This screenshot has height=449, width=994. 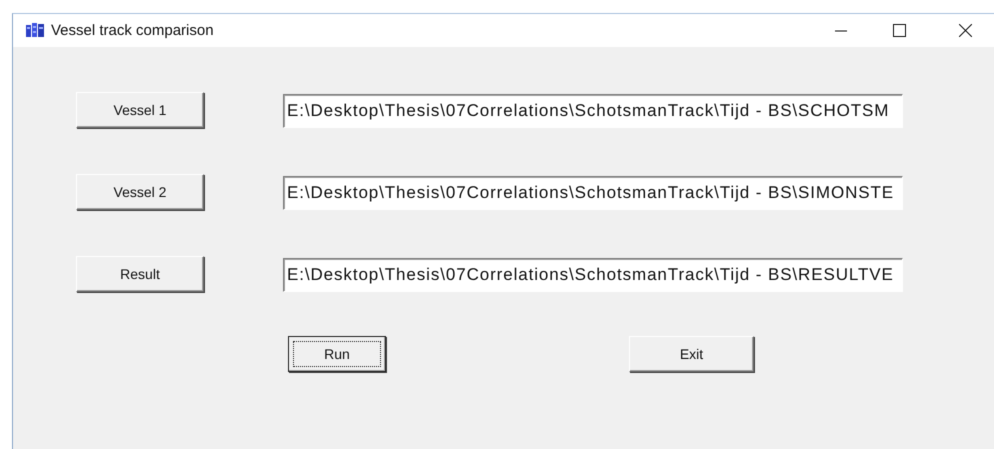 What do you see at coordinates (140, 192) in the screenshot?
I see `file-button: Vessel 2` at bounding box center [140, 192].